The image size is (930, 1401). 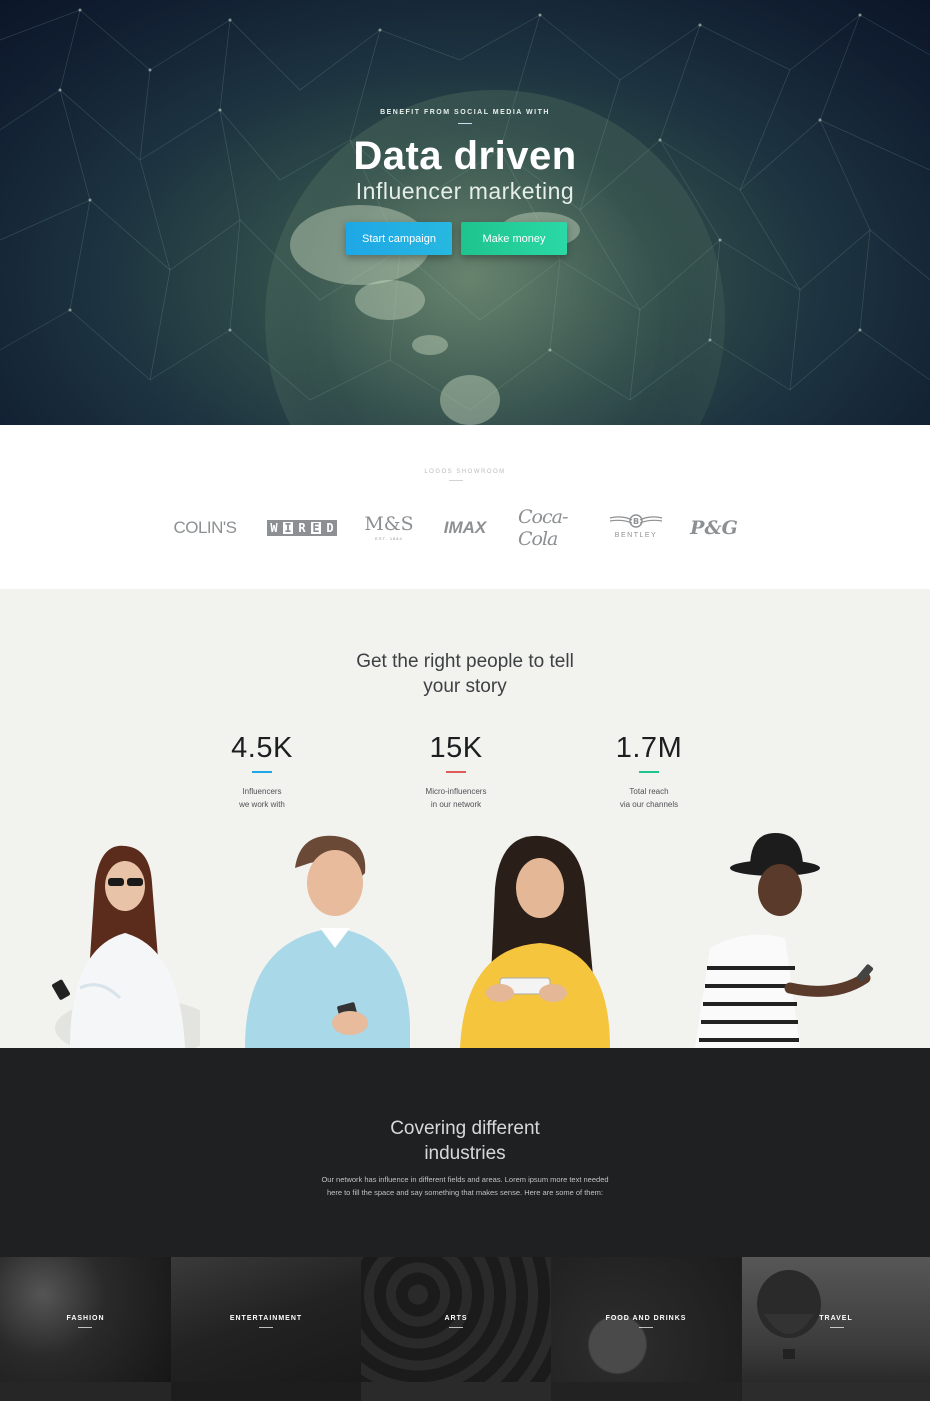 I want to click on hero-kicker-divider, so click(x=465, y=123).